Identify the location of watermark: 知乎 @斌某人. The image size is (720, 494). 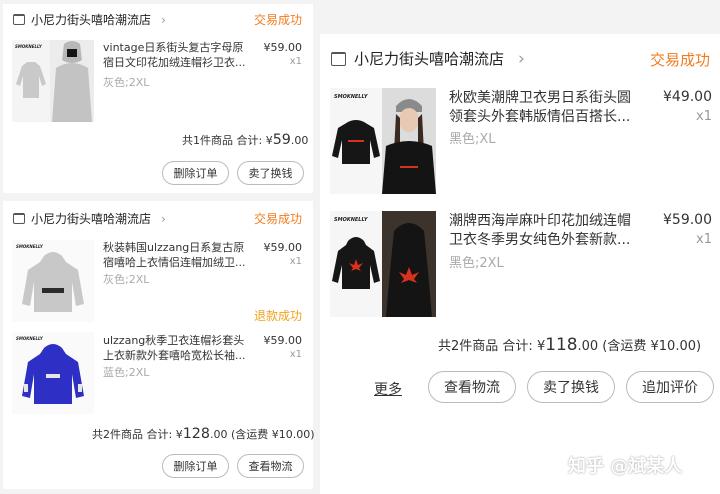
(625, 466).